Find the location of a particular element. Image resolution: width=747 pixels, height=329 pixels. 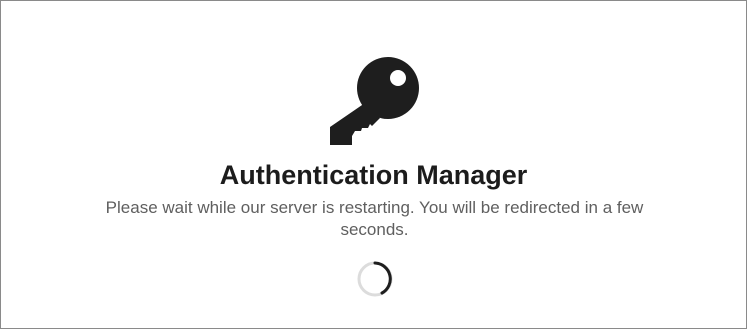

loading-spinner is located at coordinates (375, 279).